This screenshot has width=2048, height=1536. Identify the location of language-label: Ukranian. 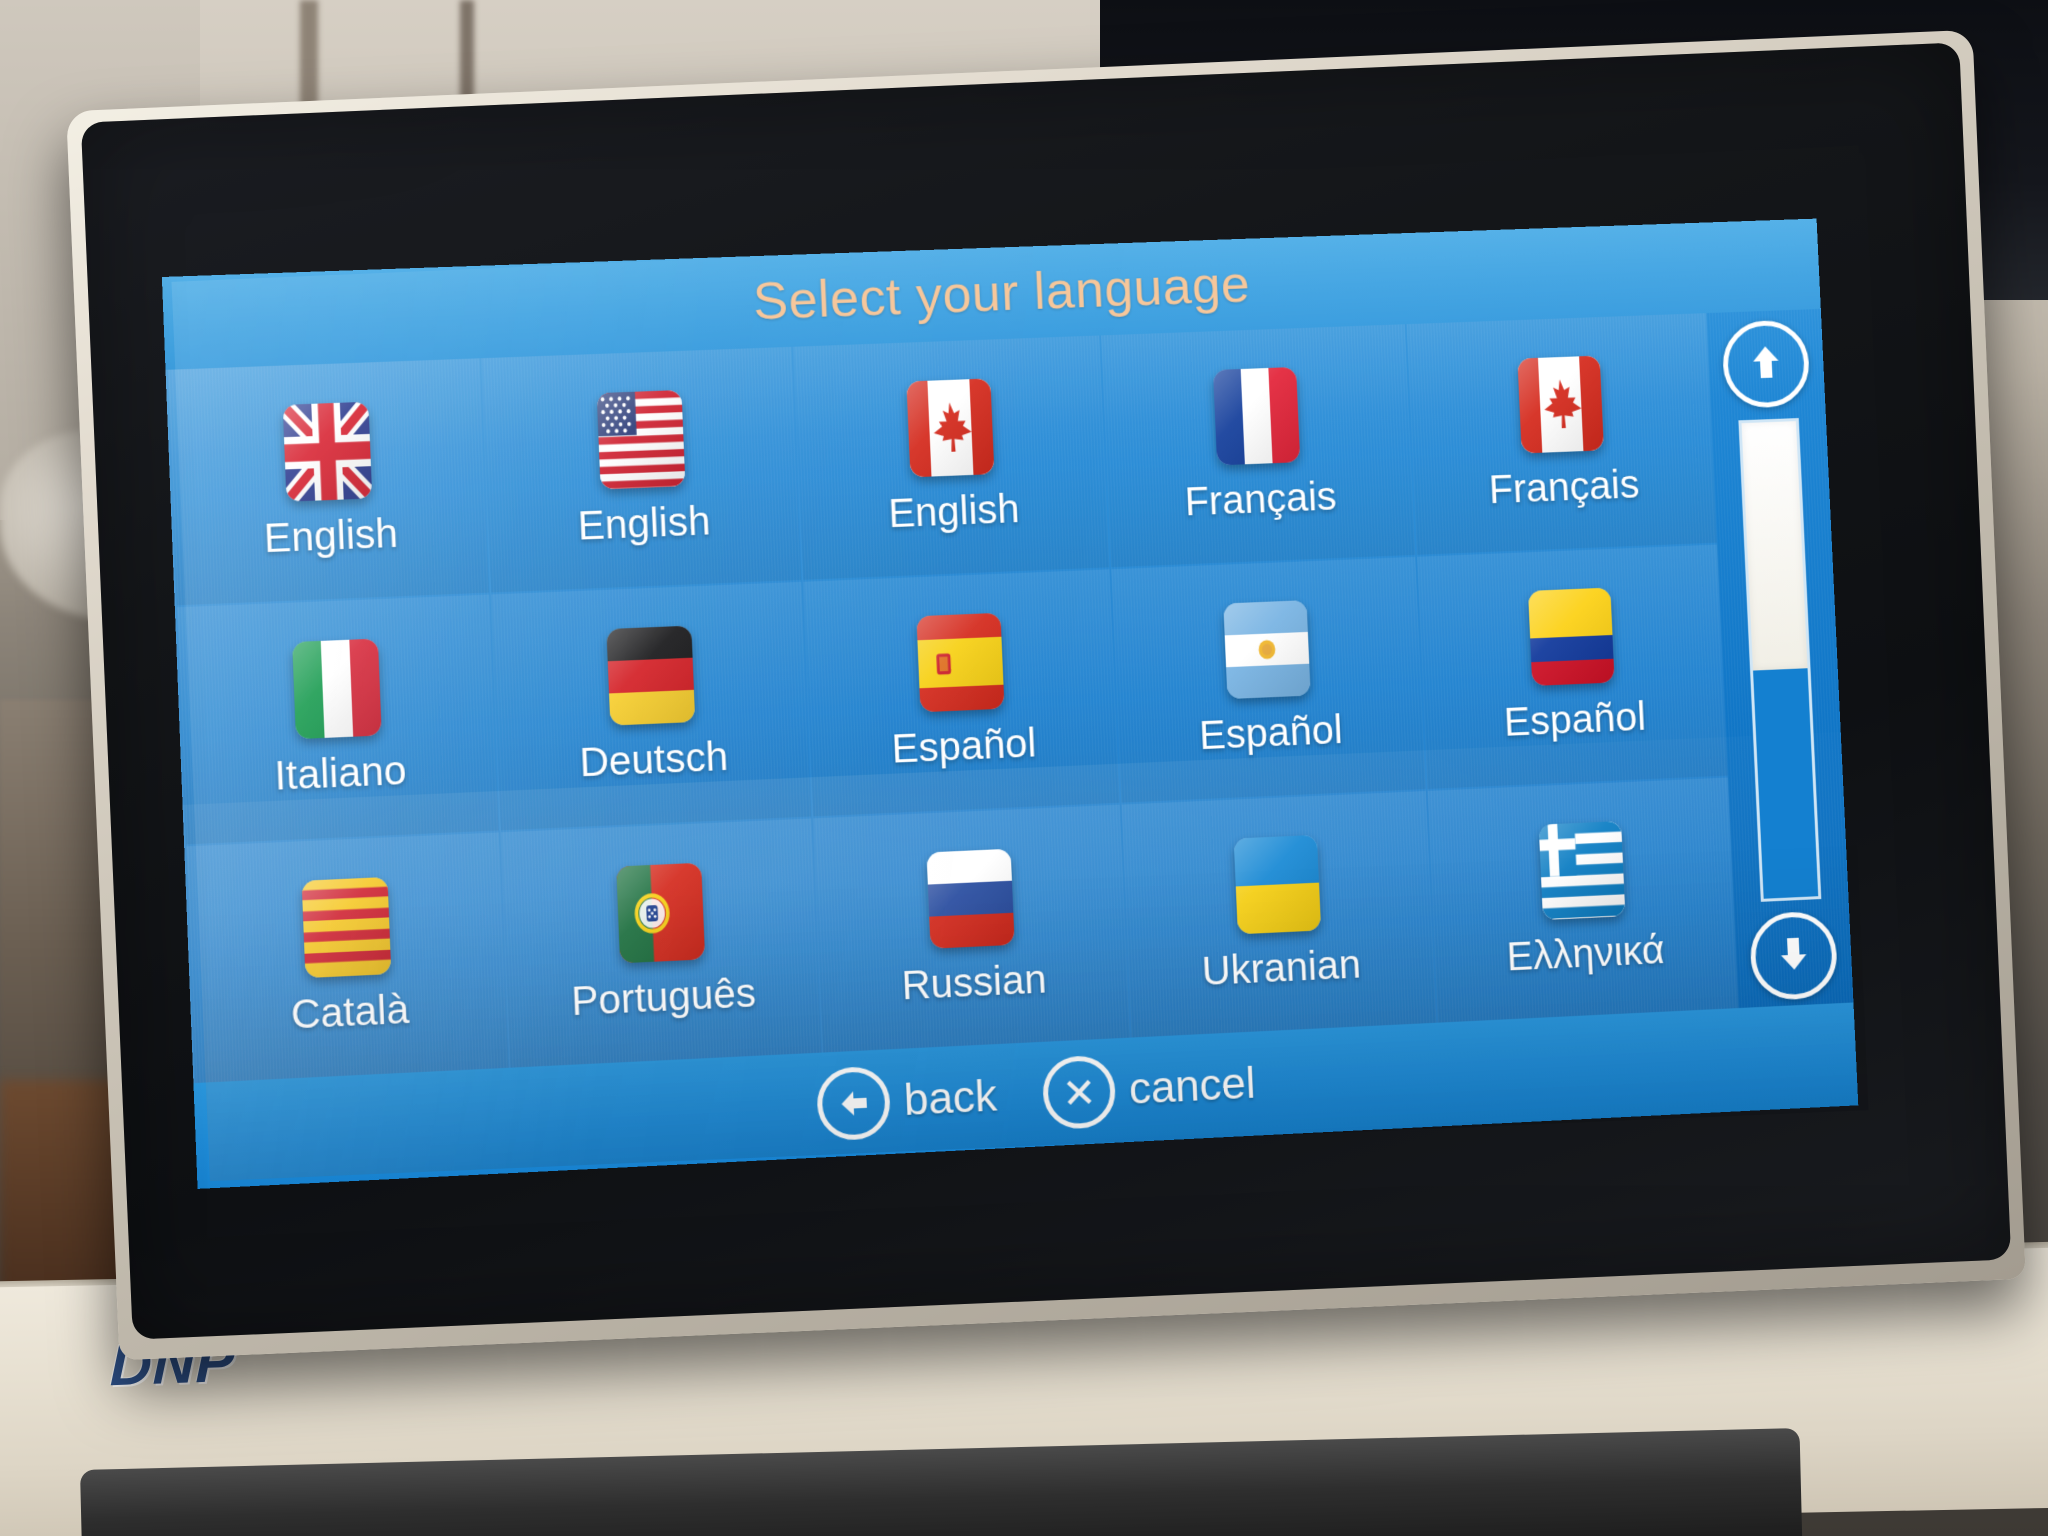
(1281, 968).